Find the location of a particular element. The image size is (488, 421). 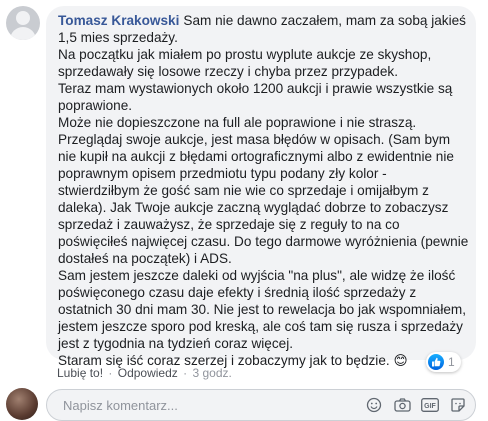

svg-text: GIF is located at coordinates (430, 406).